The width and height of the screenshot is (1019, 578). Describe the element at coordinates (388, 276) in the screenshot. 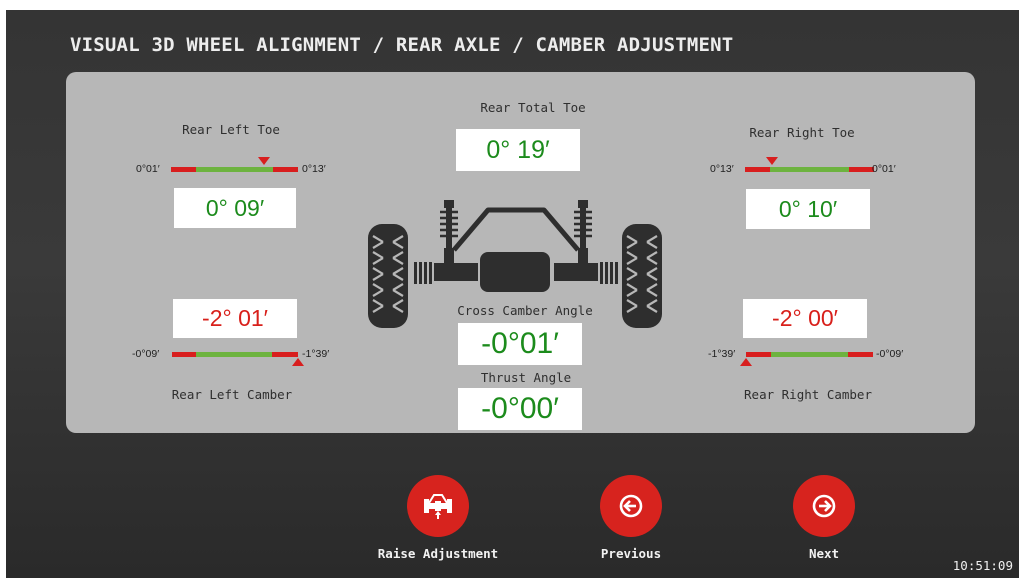

I see `left-tire` at that location.